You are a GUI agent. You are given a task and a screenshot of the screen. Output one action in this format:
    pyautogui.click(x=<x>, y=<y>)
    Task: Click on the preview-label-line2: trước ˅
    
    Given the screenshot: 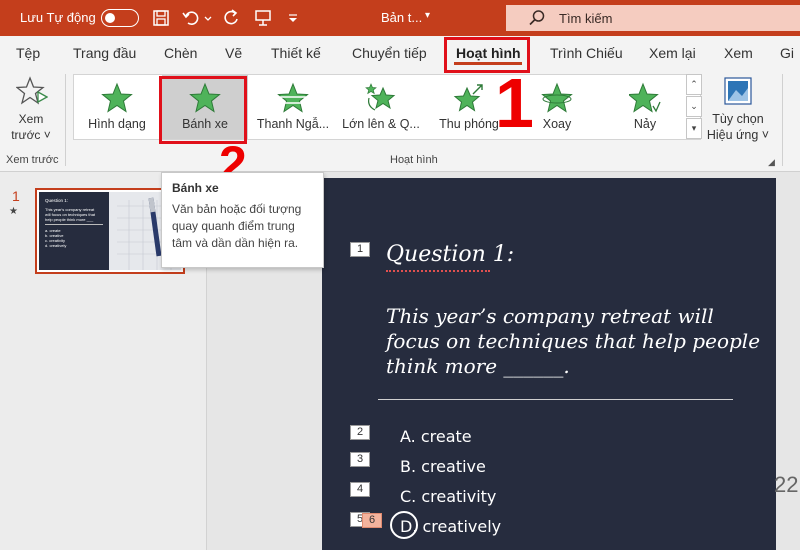 What is the action you would take?
    pyautogui.click(x=31, y=135)
    